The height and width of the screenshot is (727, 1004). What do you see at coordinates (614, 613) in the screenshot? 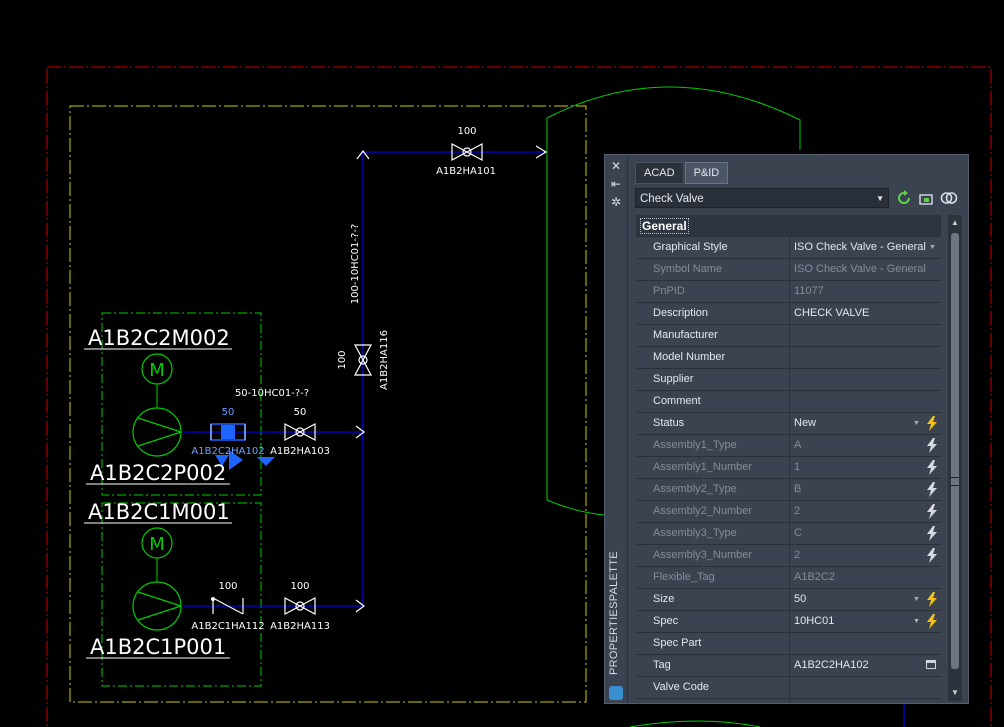
I see `palette-title: PROPERTIESPALETTE` at bounding box center [614, 613].